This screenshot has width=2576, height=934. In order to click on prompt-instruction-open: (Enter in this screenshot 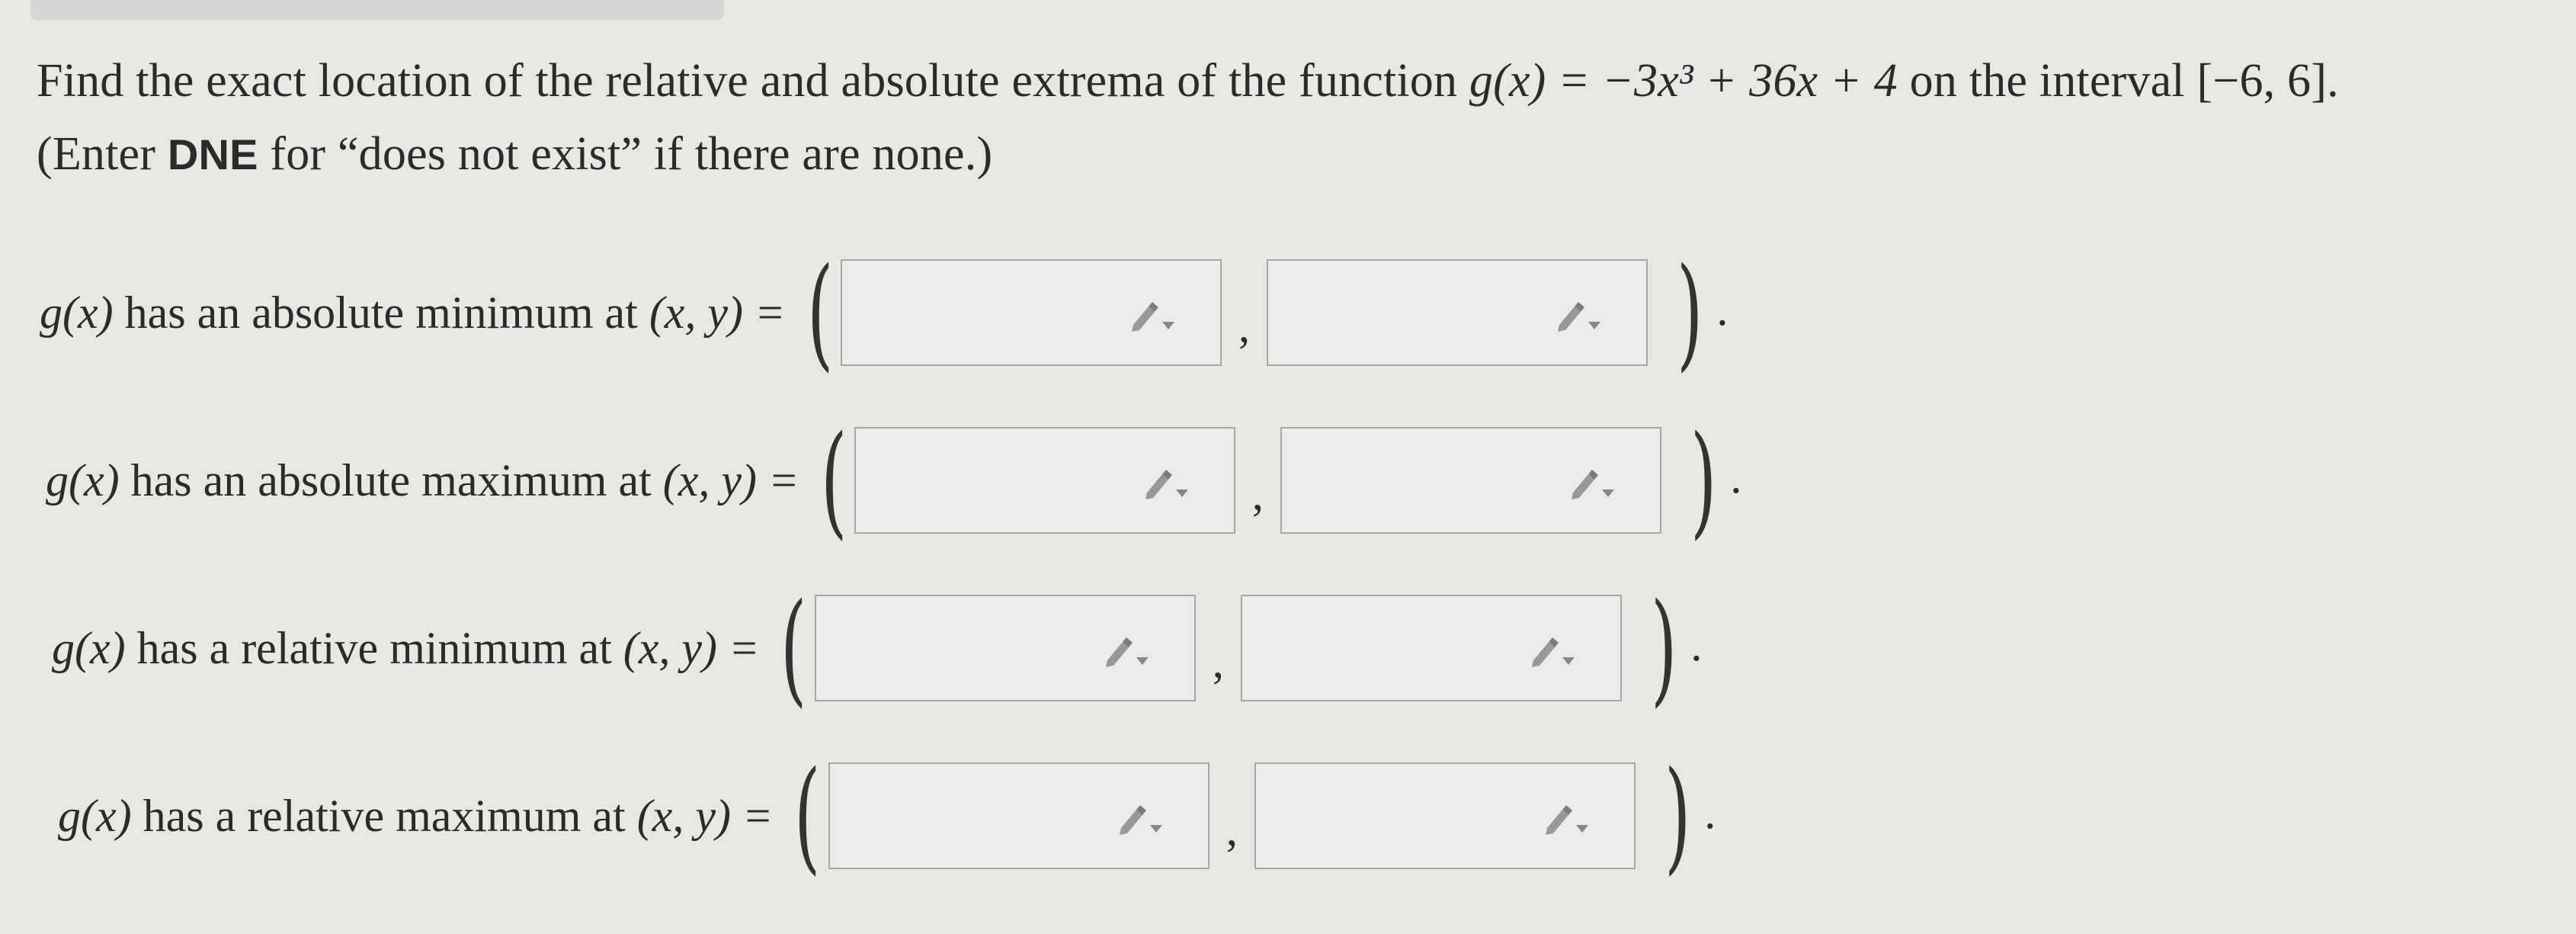, I will do `click(102, 154)`.